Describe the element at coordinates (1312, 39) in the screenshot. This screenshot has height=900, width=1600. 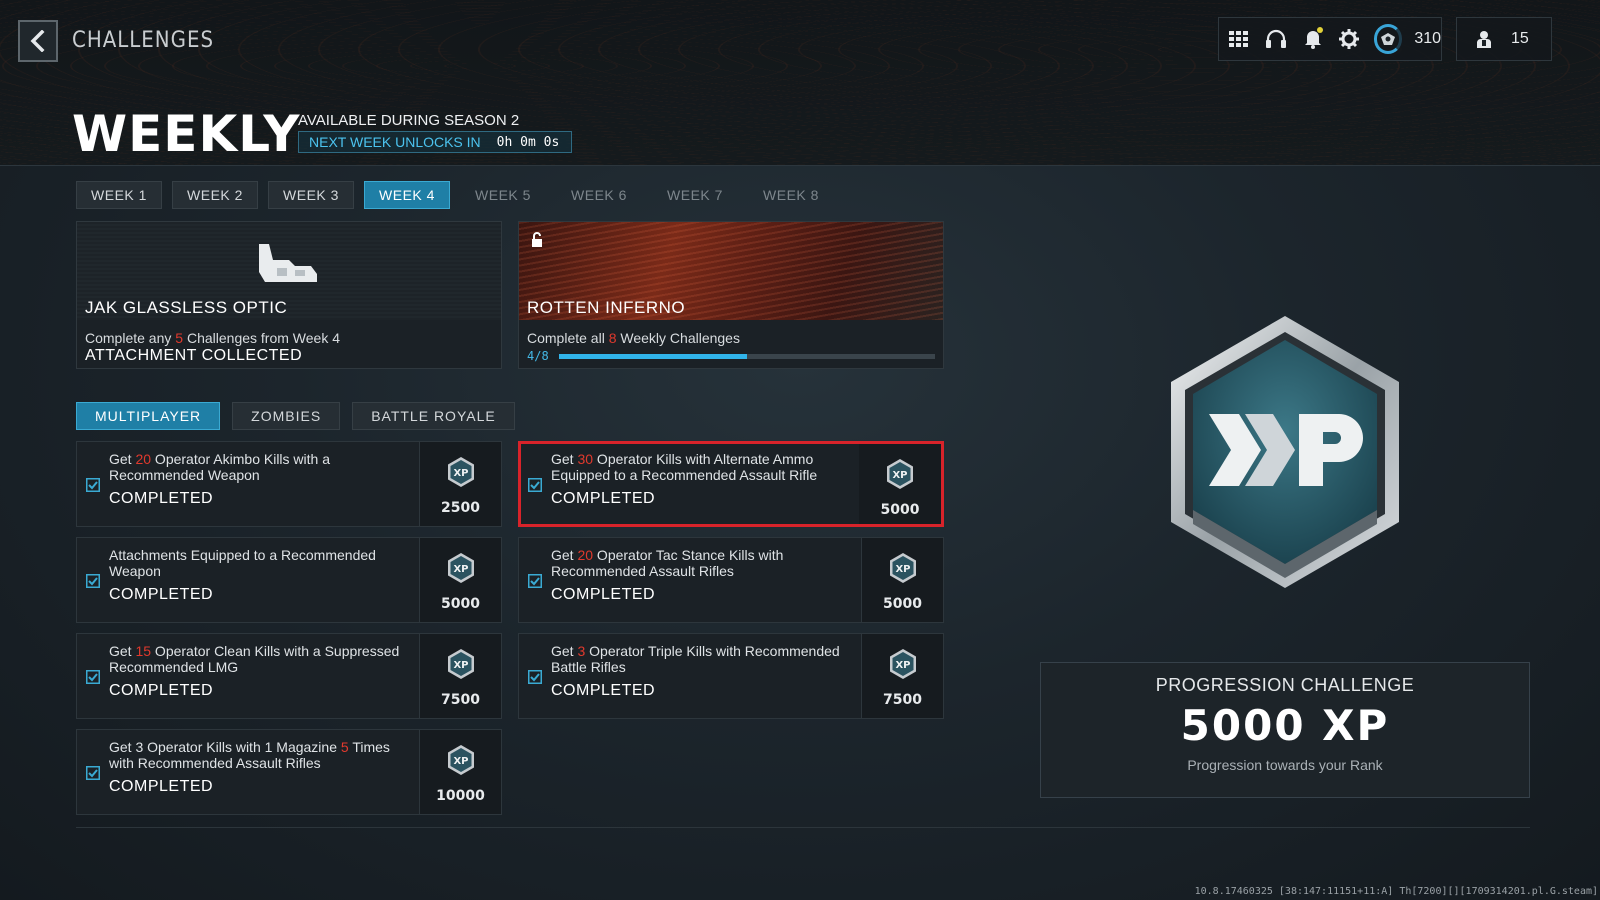
I see `bell-icon` at that location.